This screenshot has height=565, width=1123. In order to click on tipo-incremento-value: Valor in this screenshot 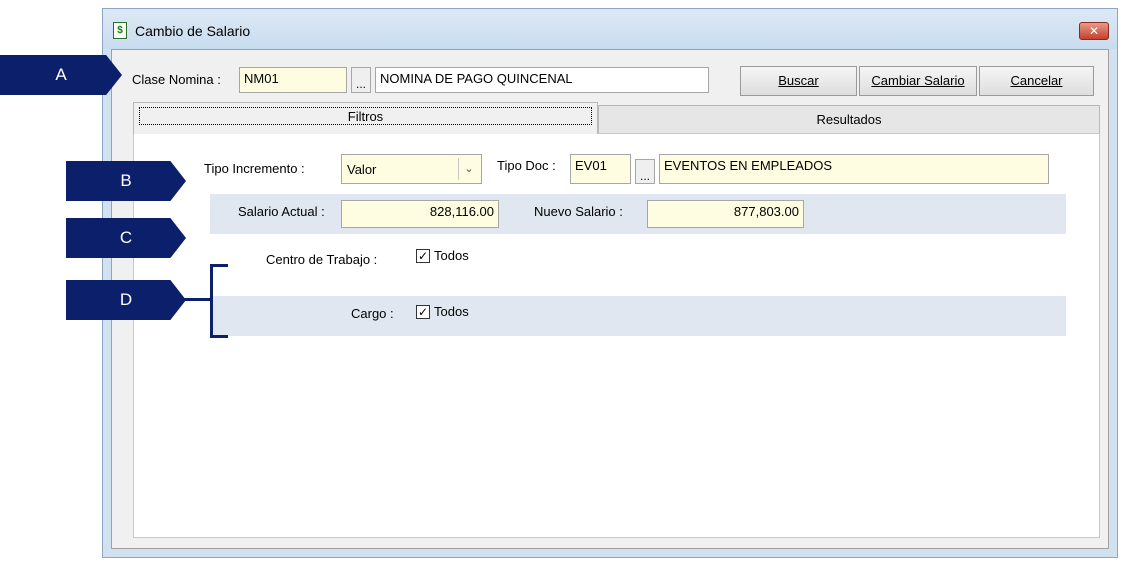, I will do `click(362, 169)`.